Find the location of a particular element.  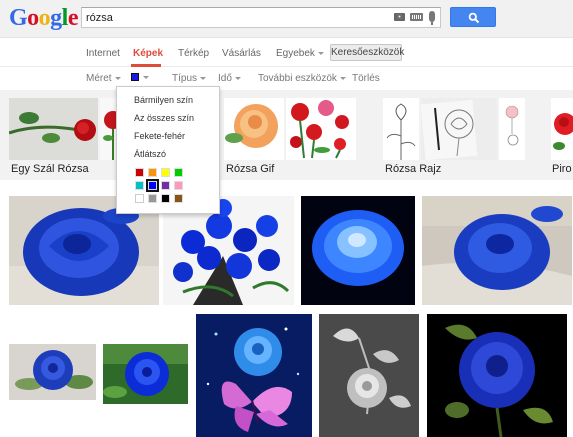

active-tab-indicator is located at coordinates (146, 65).